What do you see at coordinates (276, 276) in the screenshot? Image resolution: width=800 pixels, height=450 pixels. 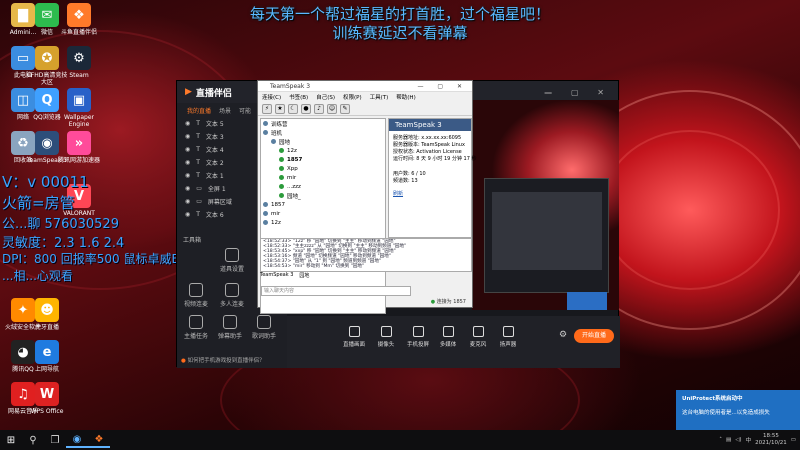 I see `tab-server-chat: TeamSpeak 3` at bounding box center [276, 276].